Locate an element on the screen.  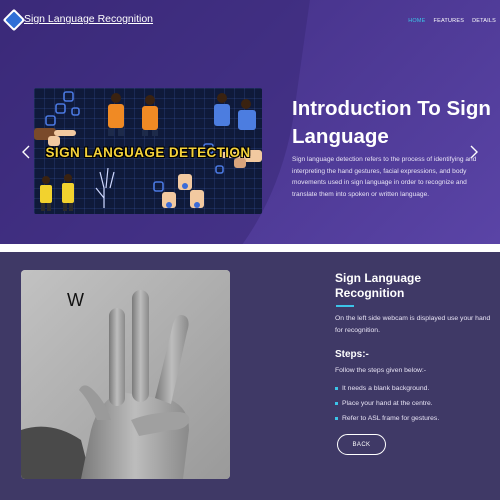
hero-heading: Introduction To Sign Language is located at coordinates (391, 122).